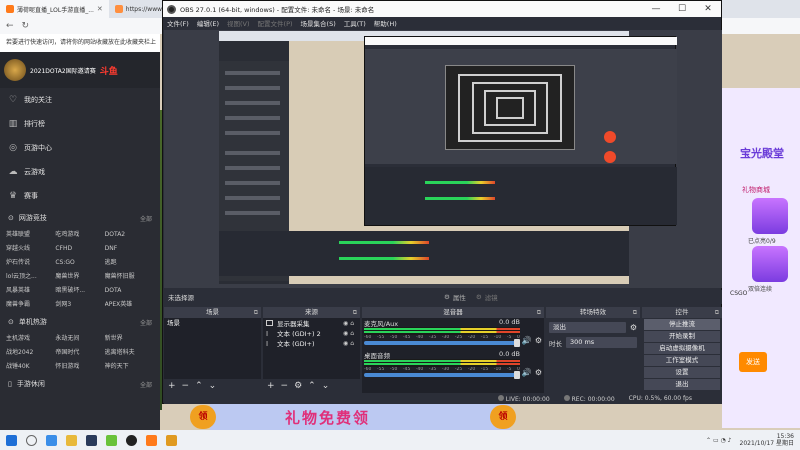 The image size is (800, 450). What do you see at coordinates (71, 440) in the screenshot?
I see `folder-icon` at bounding box center [71, 440].